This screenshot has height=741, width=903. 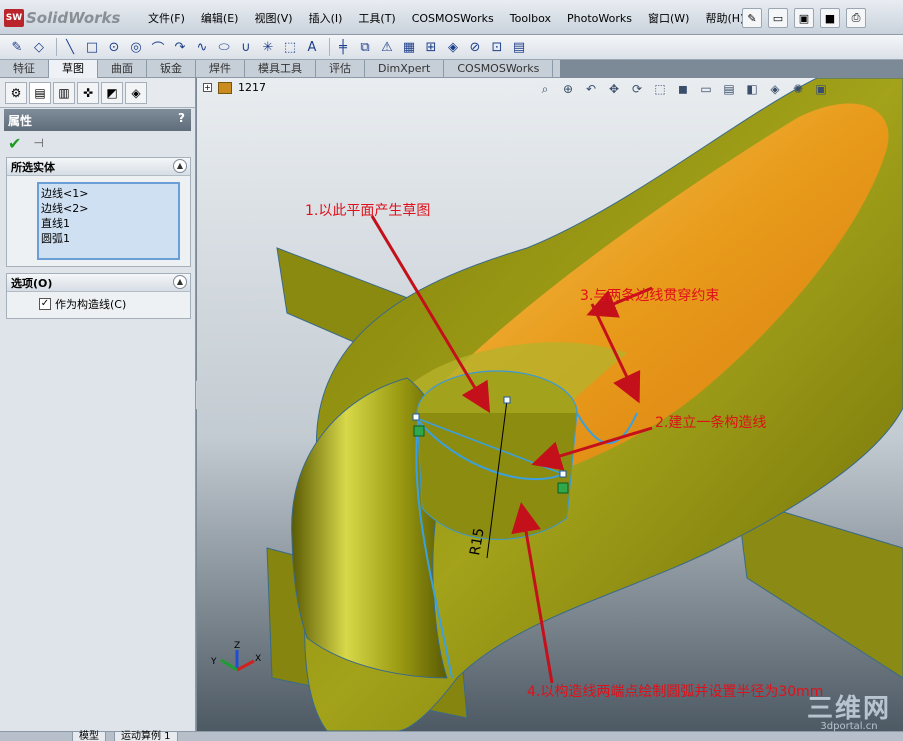 What do you see at coordinates (92, 47) in the screenshot?
I see `rectangle-icon: □` at bounding box center [92, 47].